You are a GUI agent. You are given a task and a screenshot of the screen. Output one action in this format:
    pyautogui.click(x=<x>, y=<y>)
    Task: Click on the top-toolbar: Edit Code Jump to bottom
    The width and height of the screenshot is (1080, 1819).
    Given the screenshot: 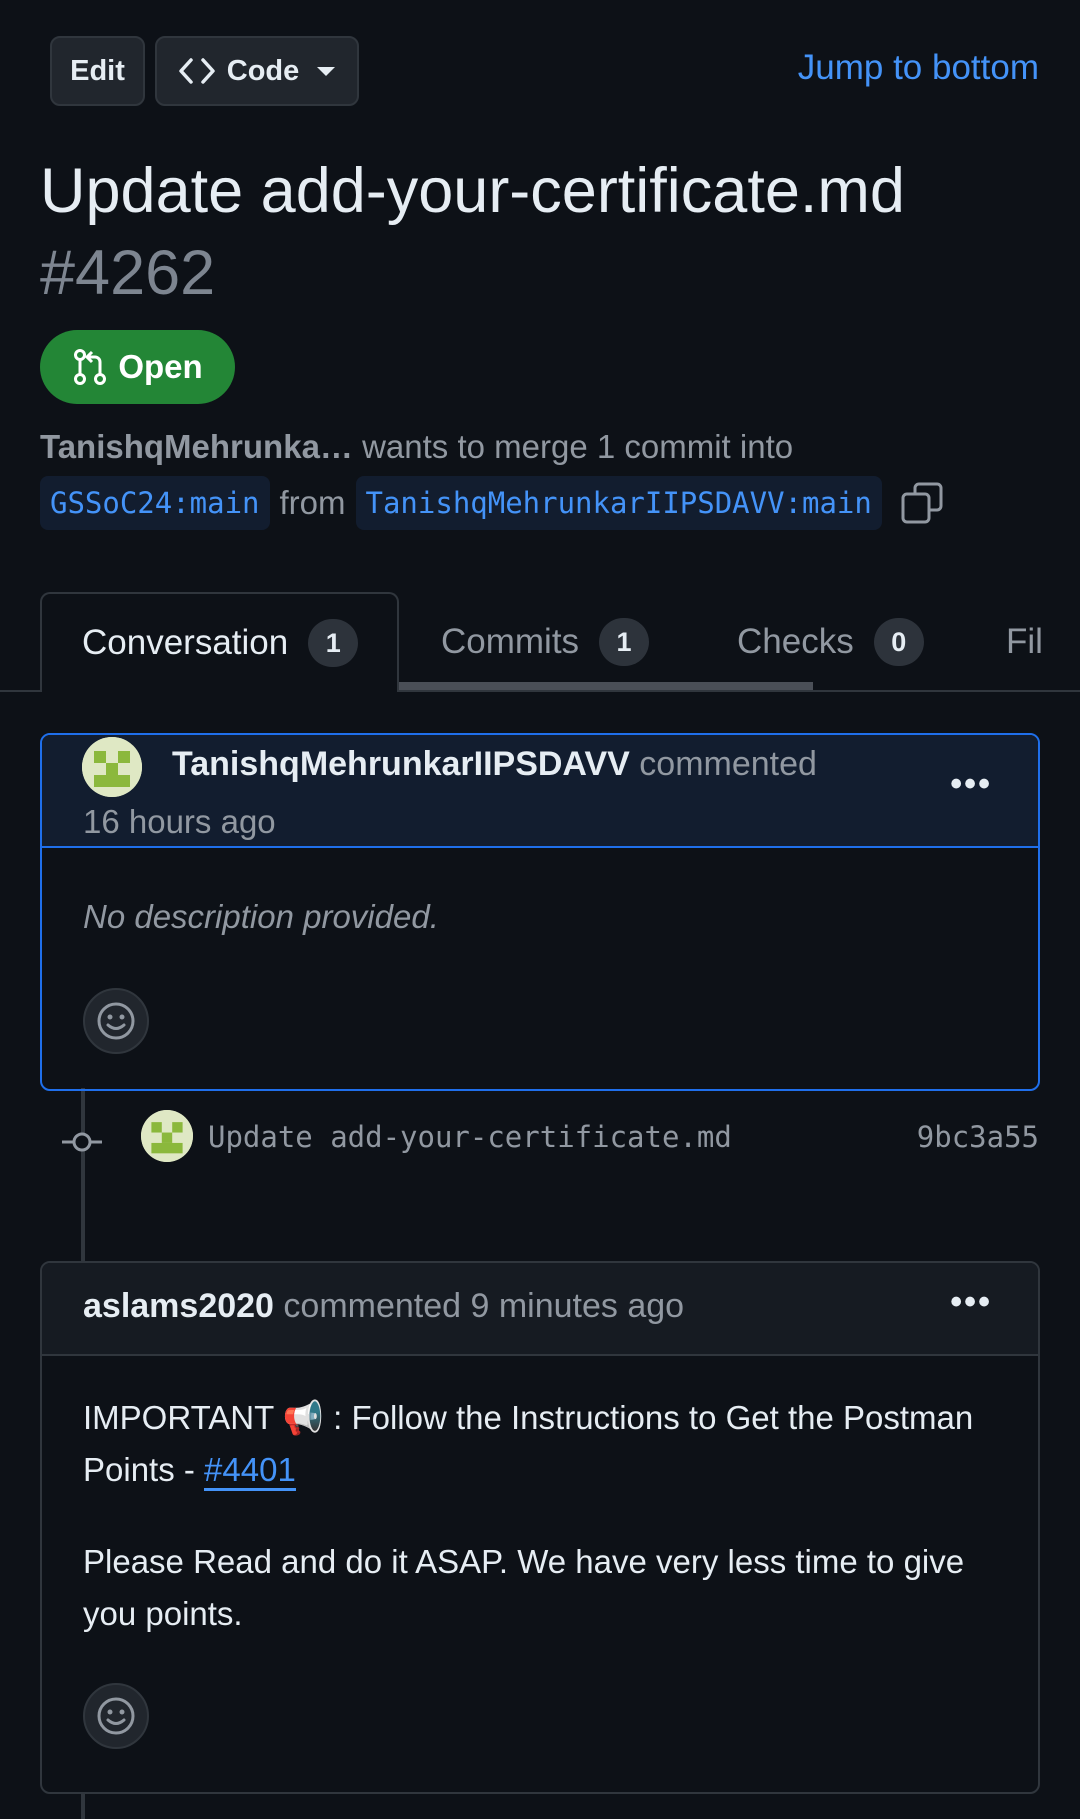 What is the action you would take?
    pyautogui.click(x=540, y=71)
    